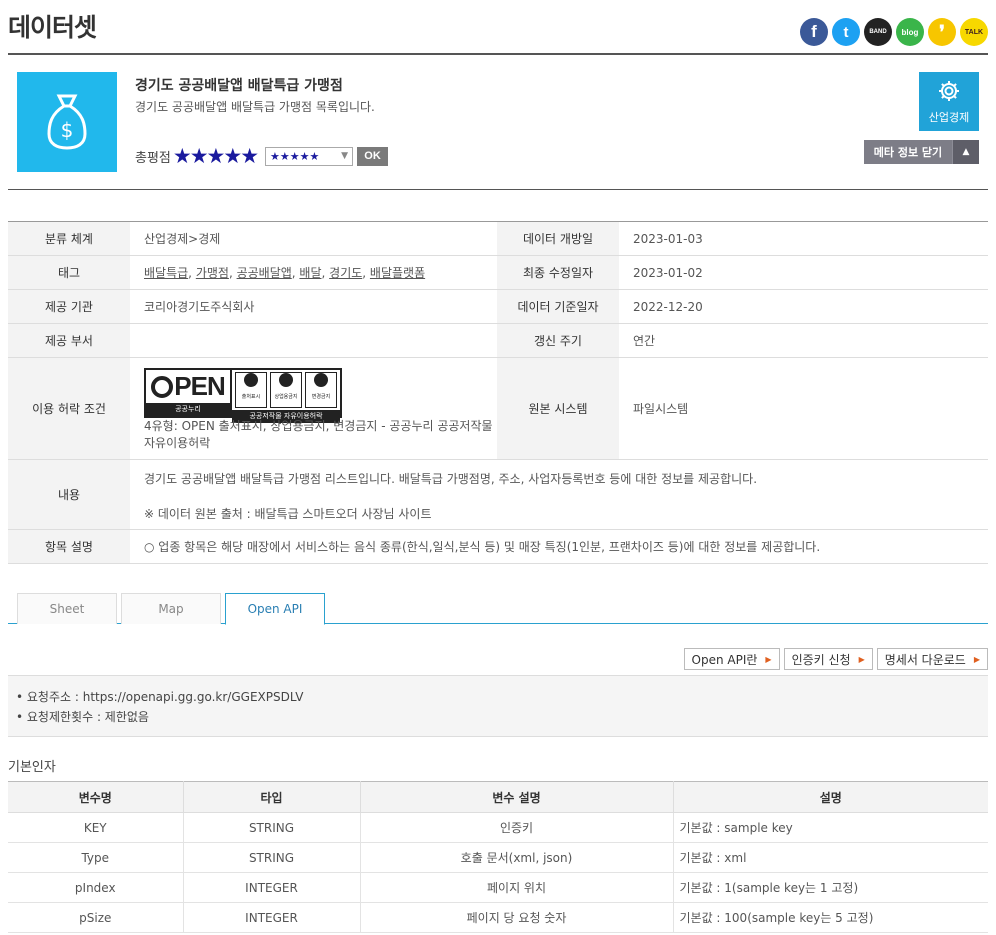  What do you see at coordinates (69, 272) in the screenshot?
I see `tags-label: 태그` at bounding box center [69, 272].